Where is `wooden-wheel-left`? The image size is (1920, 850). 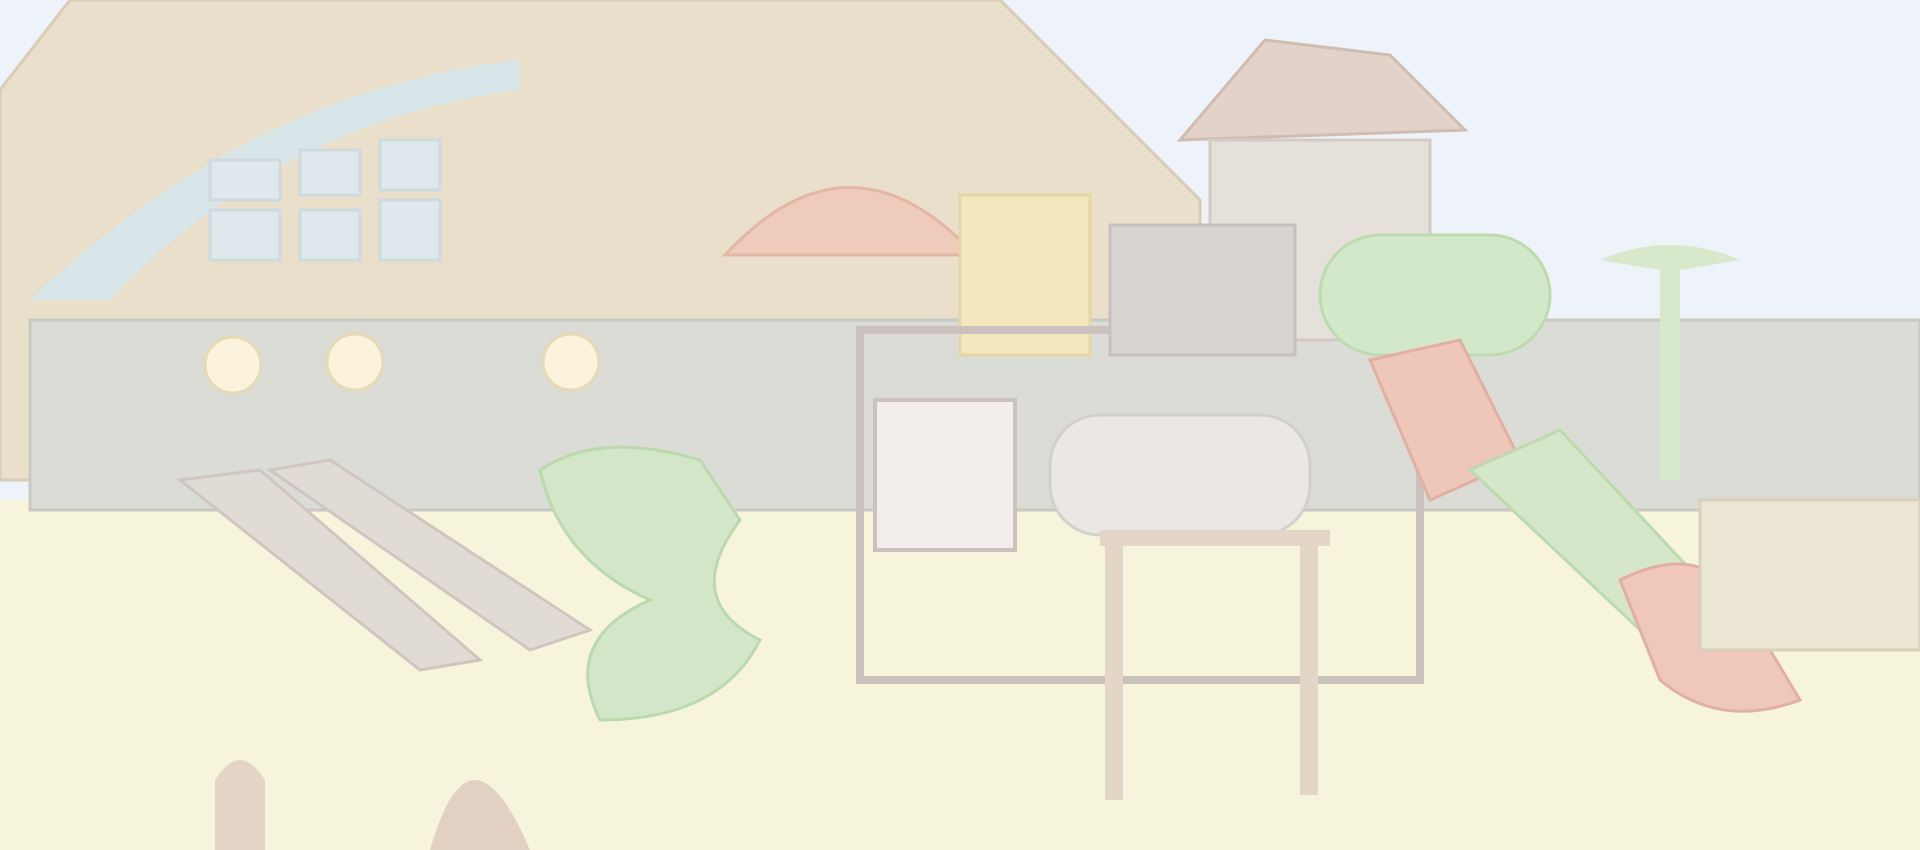 wooden-wheel-left is located at coordinates (240, 805).